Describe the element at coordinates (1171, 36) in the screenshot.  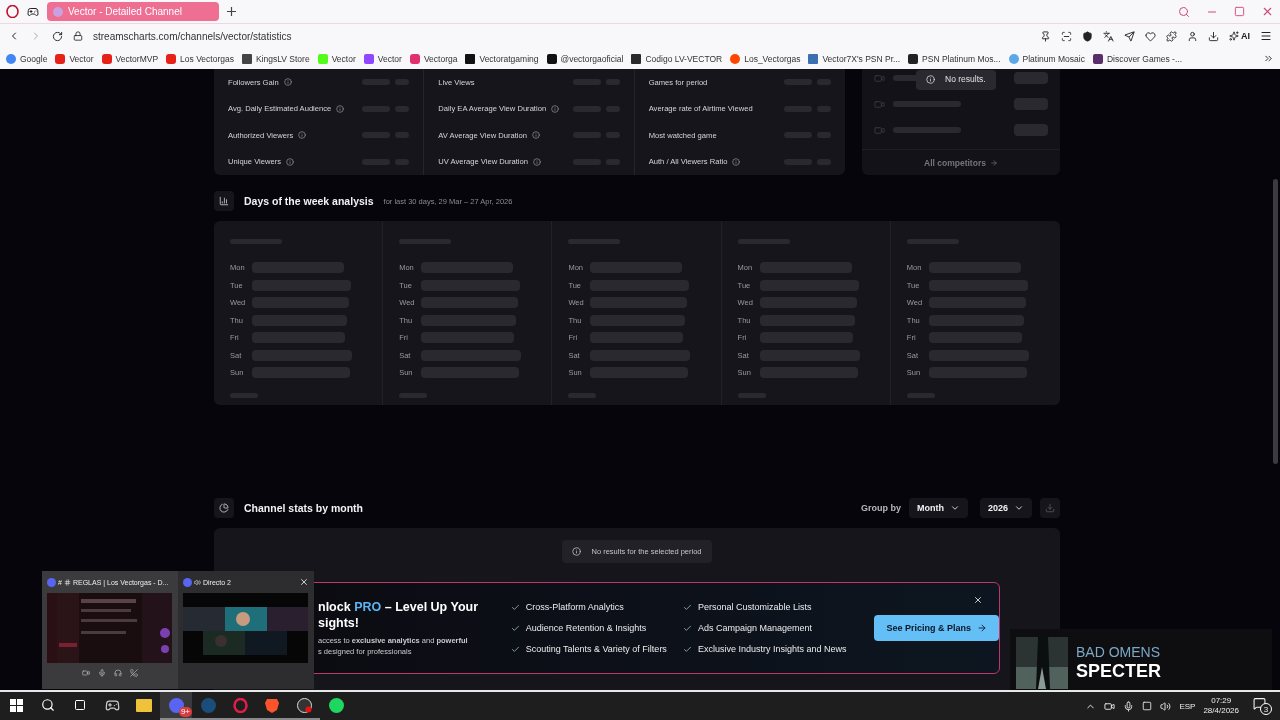
I see `extensions-icon` at that location.